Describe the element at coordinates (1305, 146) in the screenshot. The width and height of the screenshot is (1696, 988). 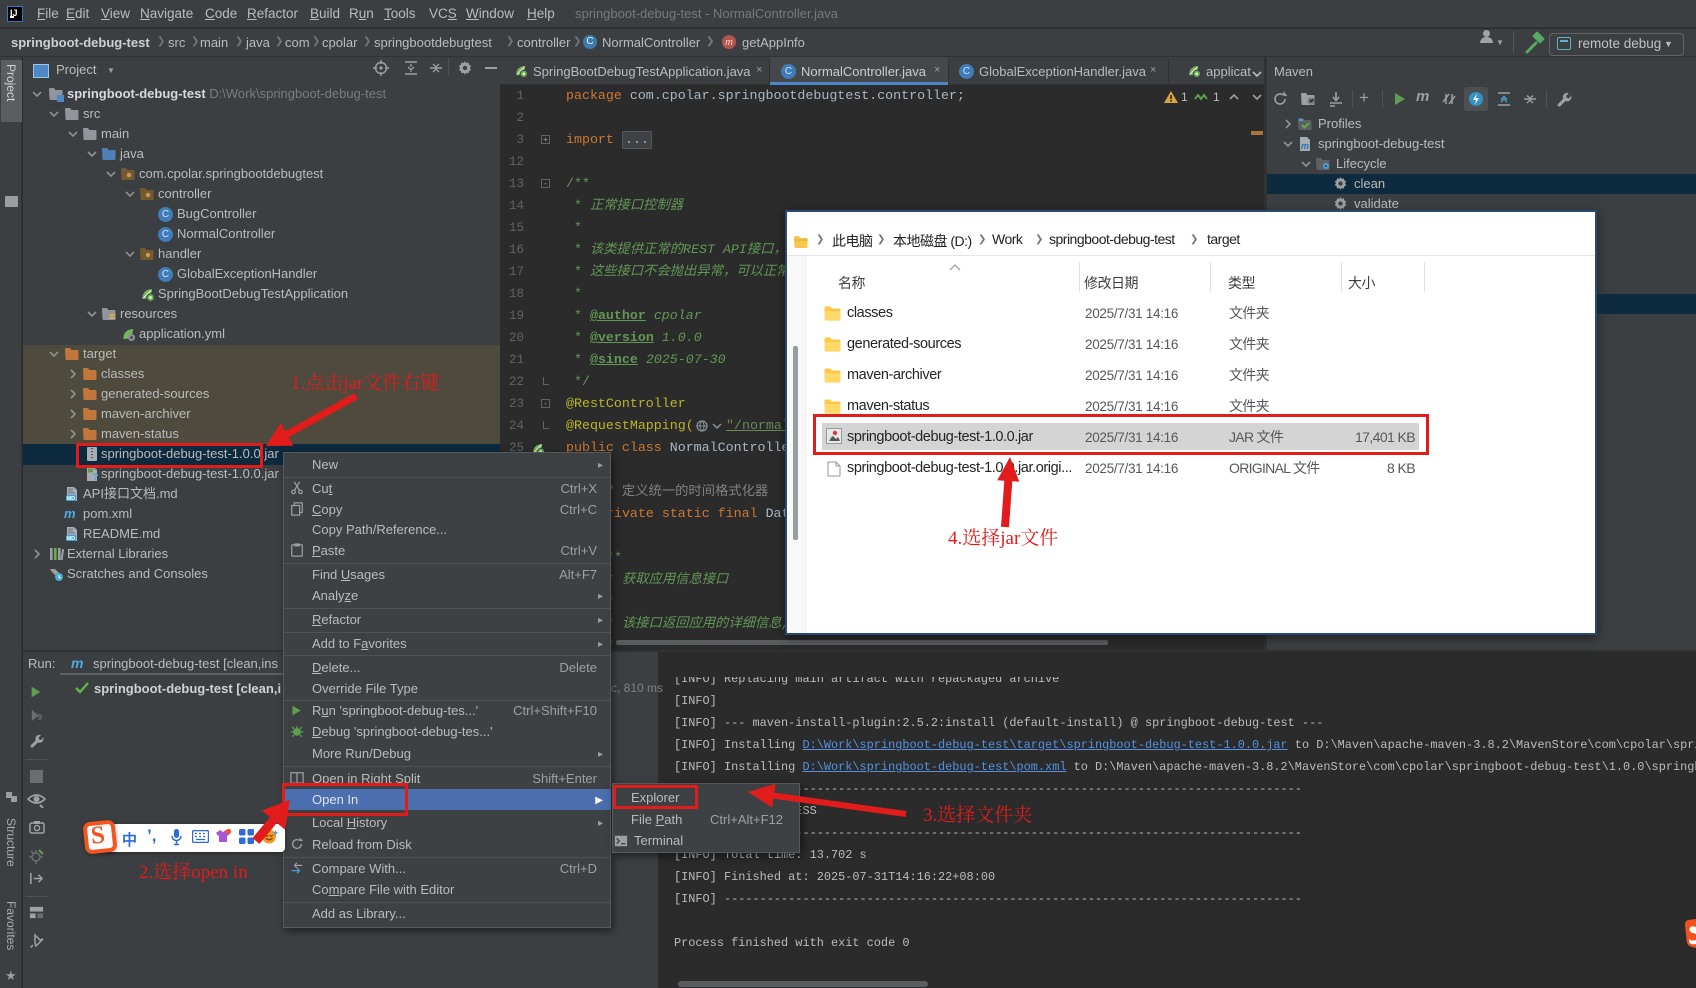
I see `svg-text: m` at that location.